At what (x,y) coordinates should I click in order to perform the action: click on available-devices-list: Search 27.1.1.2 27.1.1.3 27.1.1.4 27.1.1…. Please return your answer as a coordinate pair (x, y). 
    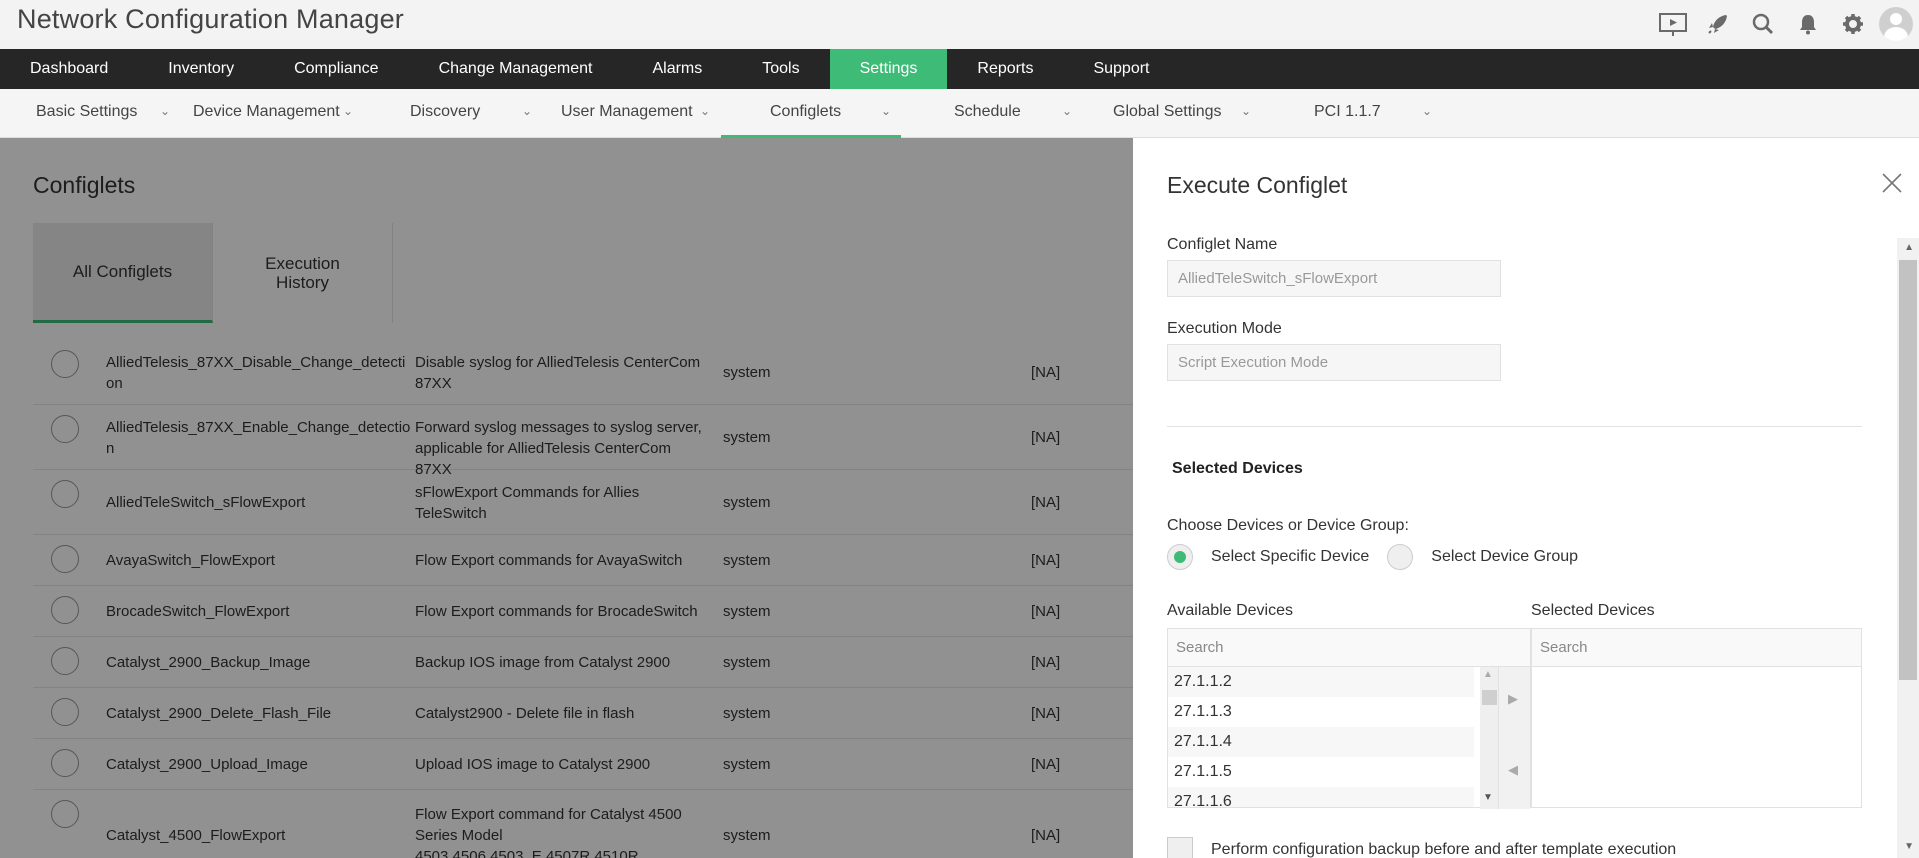
    Looking at the image, I should click on (1349, 718).